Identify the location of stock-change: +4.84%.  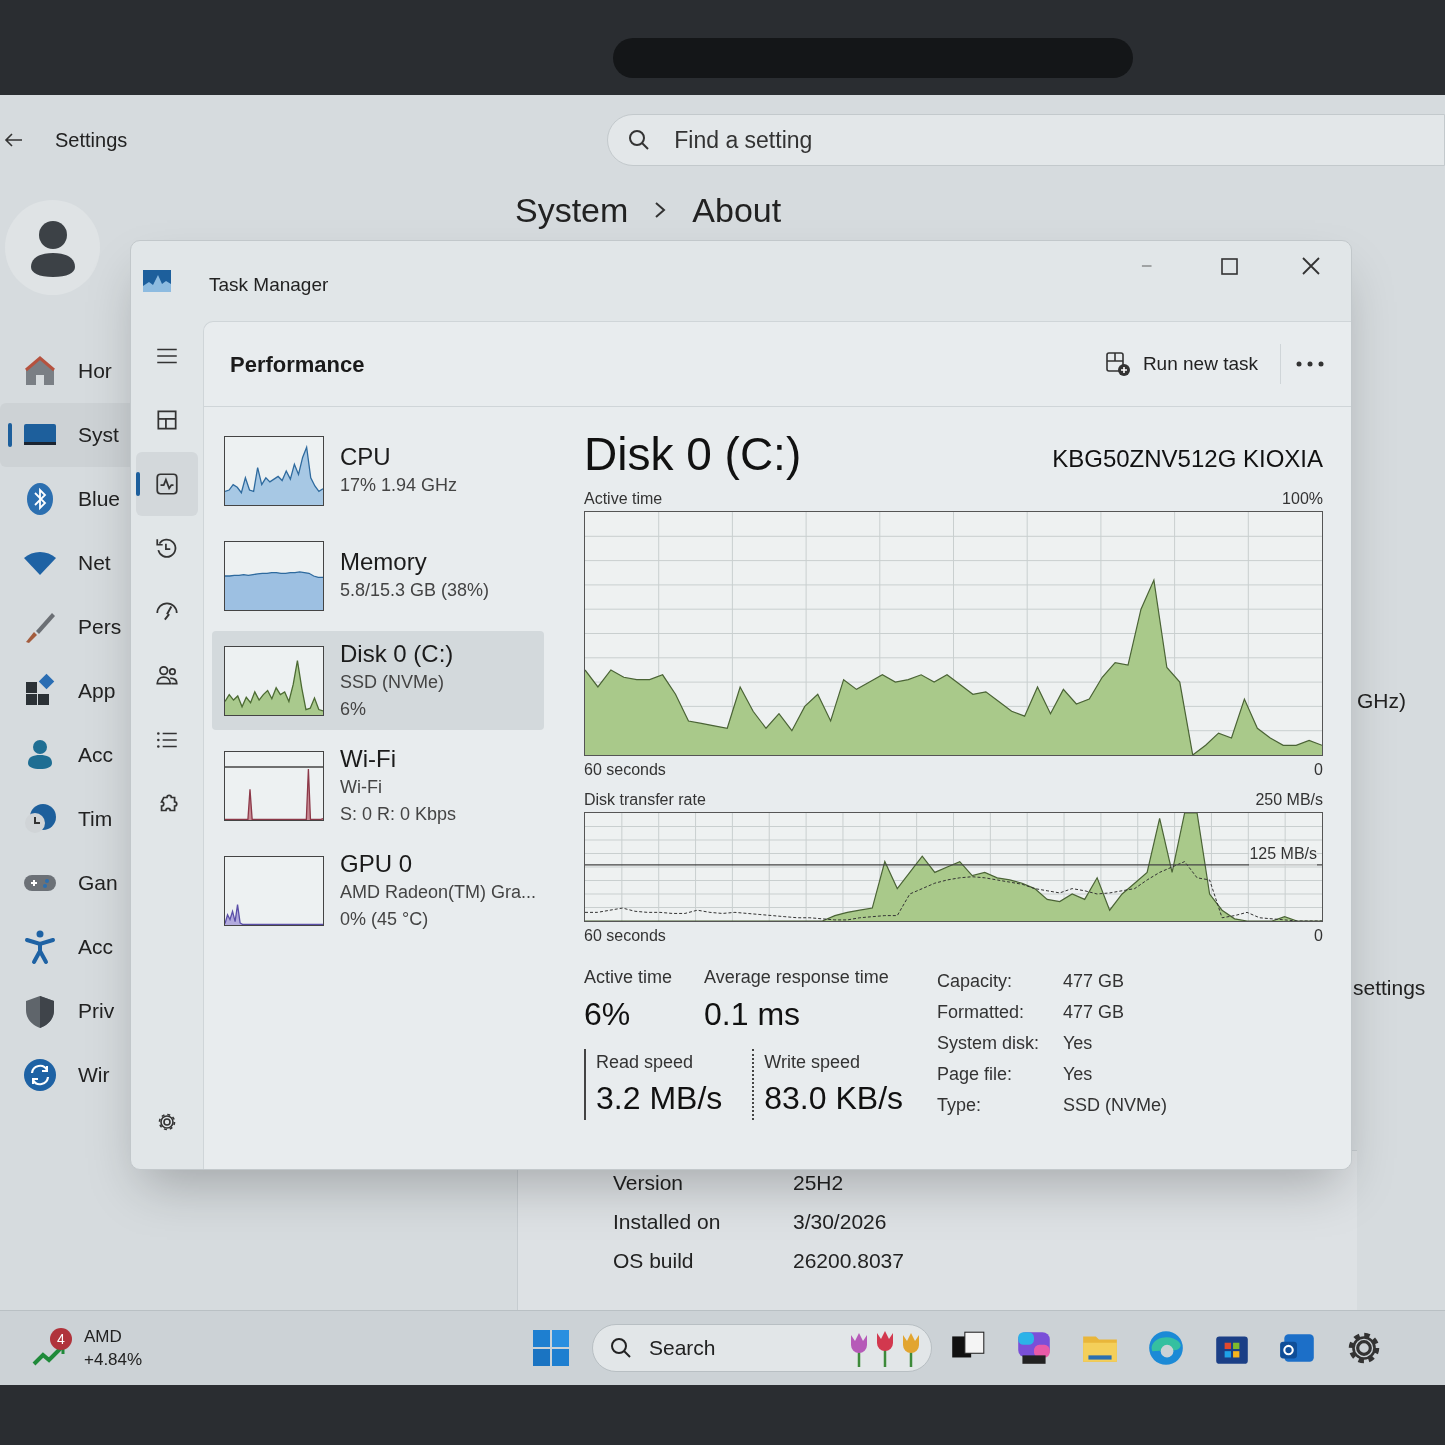
(113, 1360).